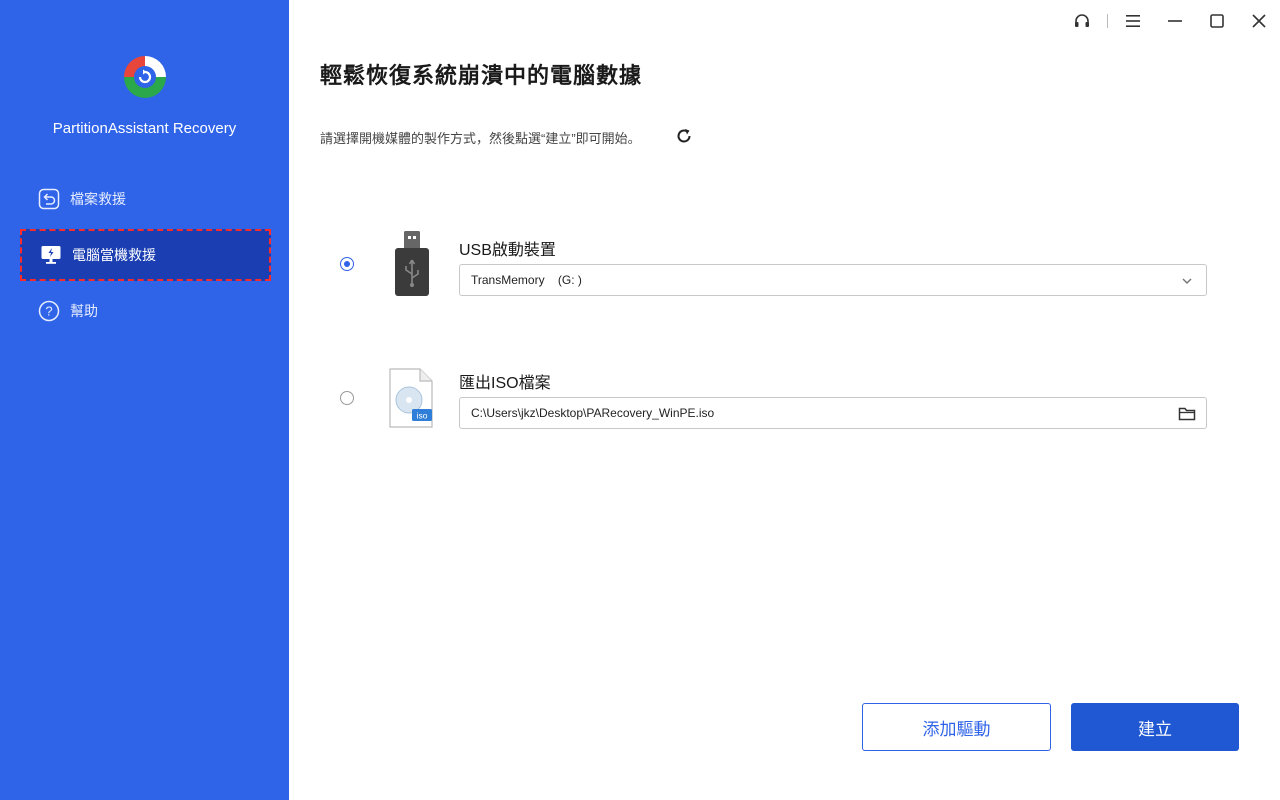  I want to click on app-logo-icon, so click(145, 77).